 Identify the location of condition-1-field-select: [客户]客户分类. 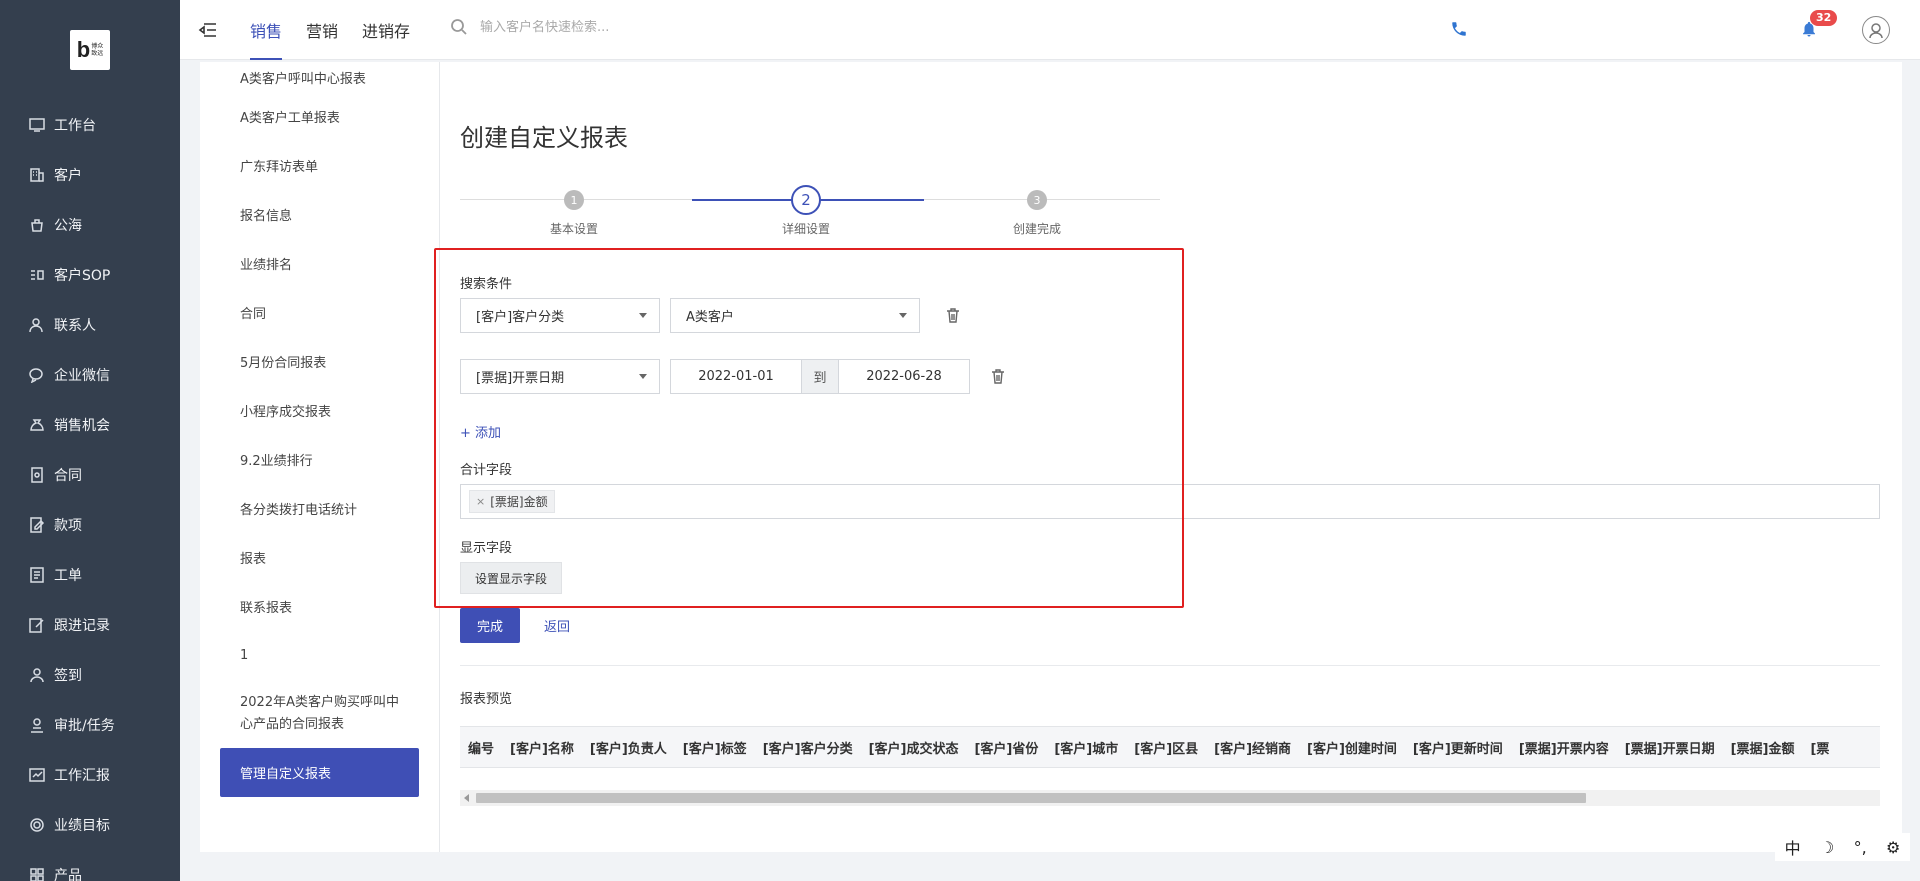
(560, 315).